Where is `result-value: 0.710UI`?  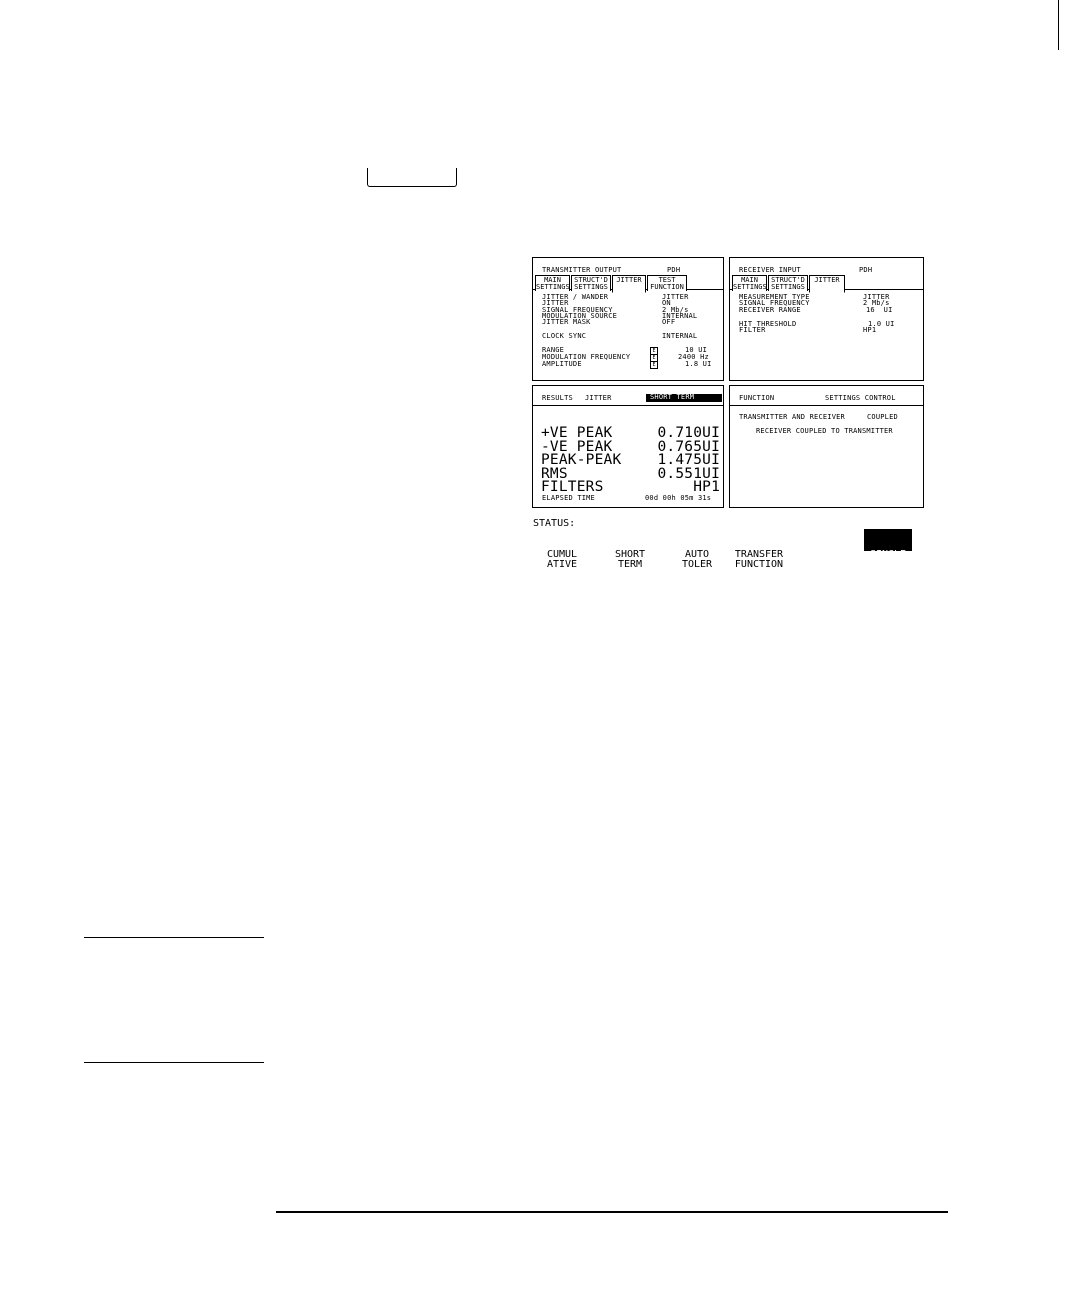
result-value: 0.710UI is located at coordinates (688, 433).